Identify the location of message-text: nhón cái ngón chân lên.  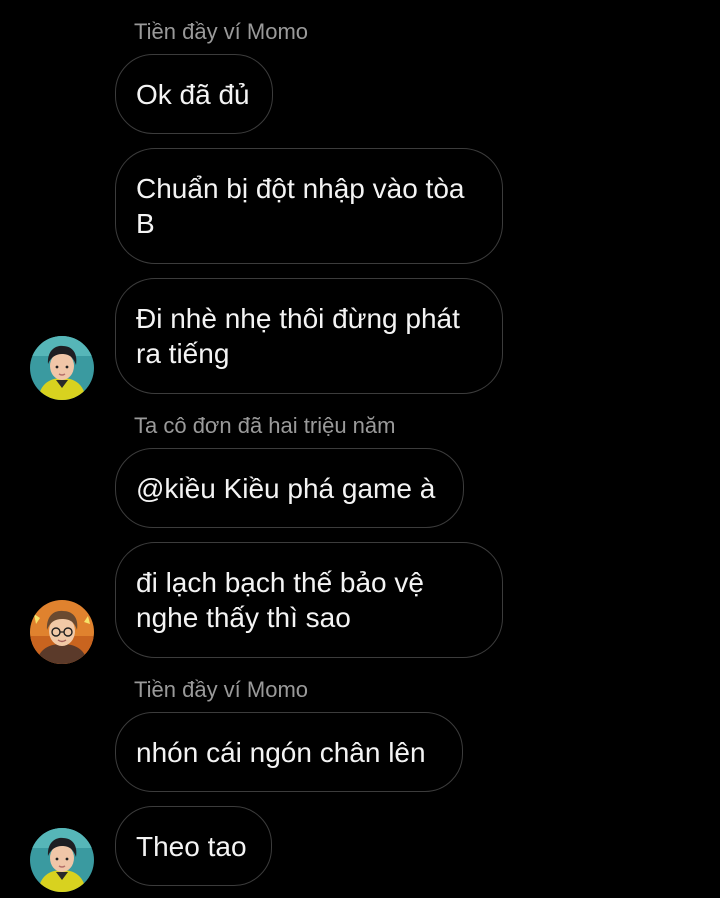
(281, 752).